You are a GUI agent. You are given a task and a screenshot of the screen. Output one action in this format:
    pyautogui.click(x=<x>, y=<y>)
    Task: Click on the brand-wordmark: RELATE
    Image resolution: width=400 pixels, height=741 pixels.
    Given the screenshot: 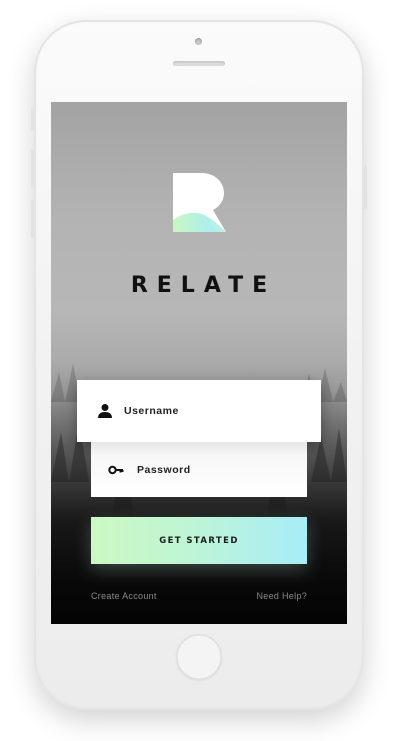 What is the action you would take?
    pyautogui.click(x=203, y=285)
    